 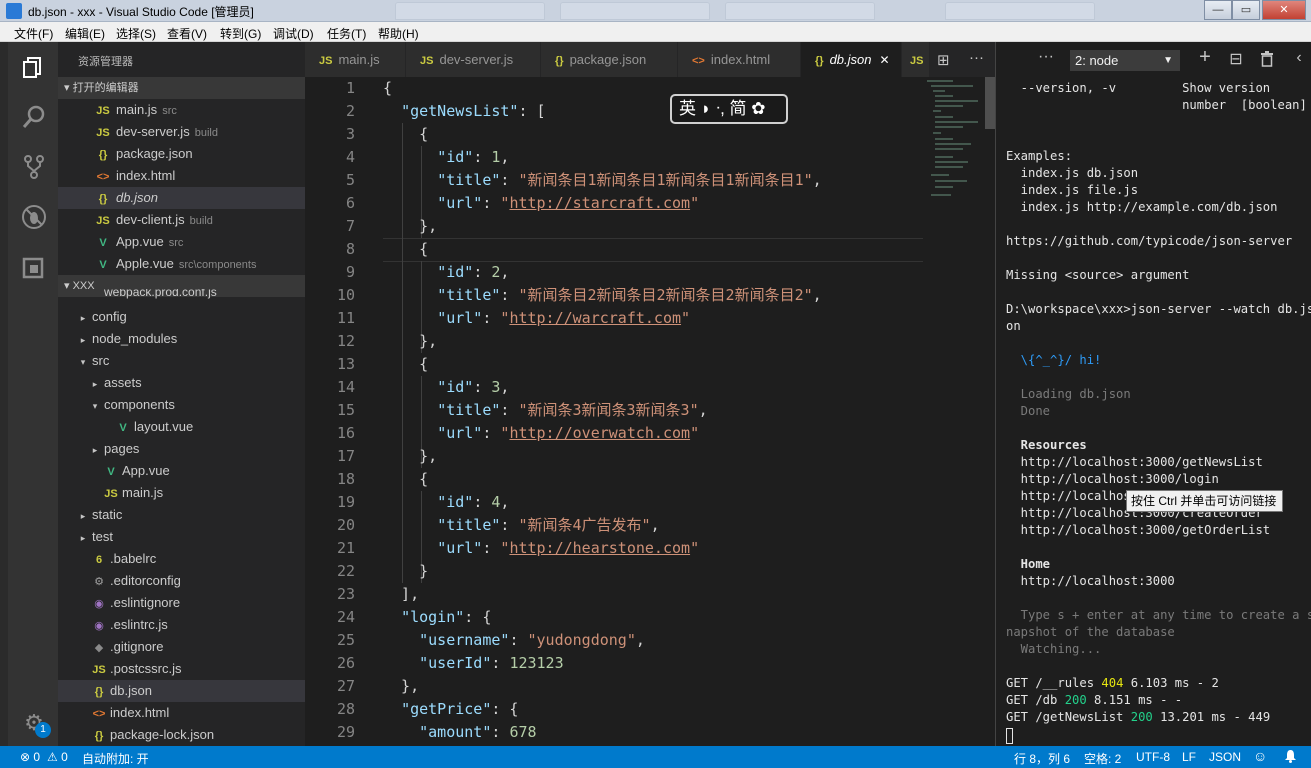 What do you see at coordinates (293, 33) in the screenshot?
I see `menu-debug: 调试(D)` at bounding box center [293, 33].